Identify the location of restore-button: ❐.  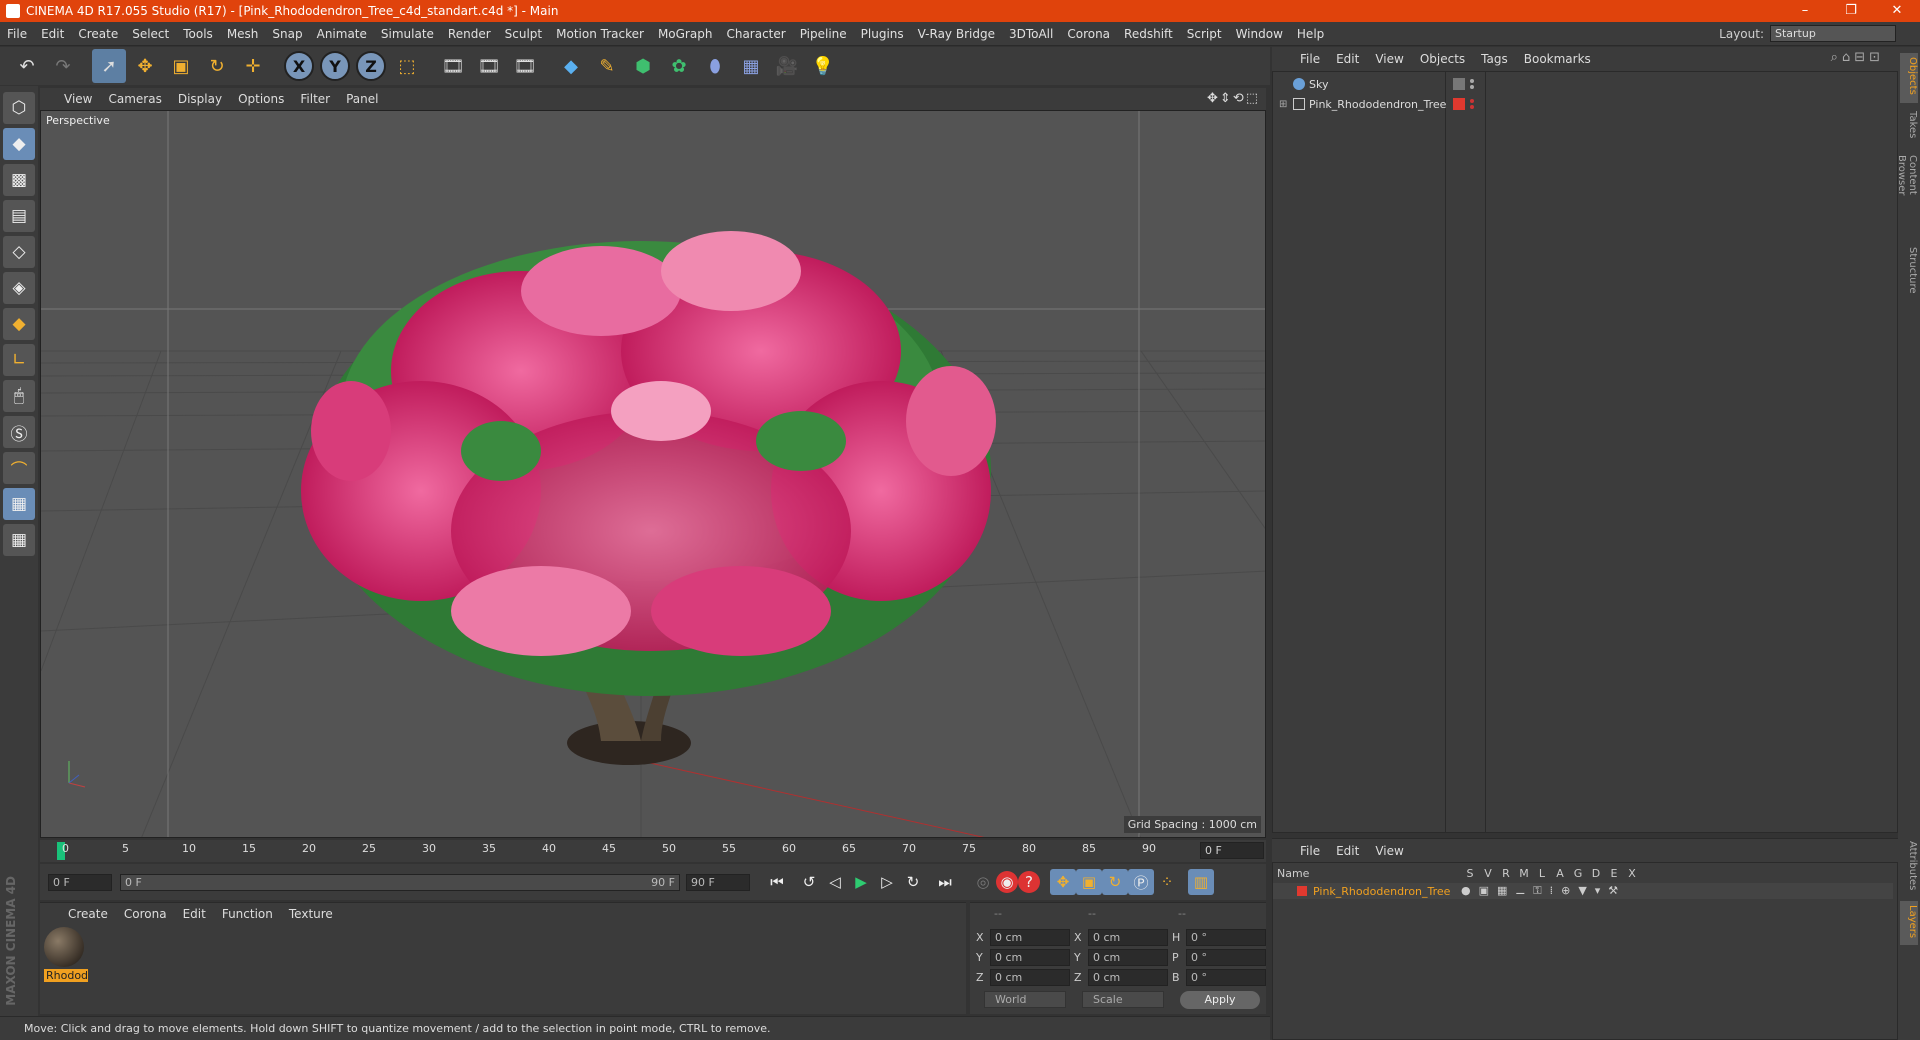
(1851, 11).